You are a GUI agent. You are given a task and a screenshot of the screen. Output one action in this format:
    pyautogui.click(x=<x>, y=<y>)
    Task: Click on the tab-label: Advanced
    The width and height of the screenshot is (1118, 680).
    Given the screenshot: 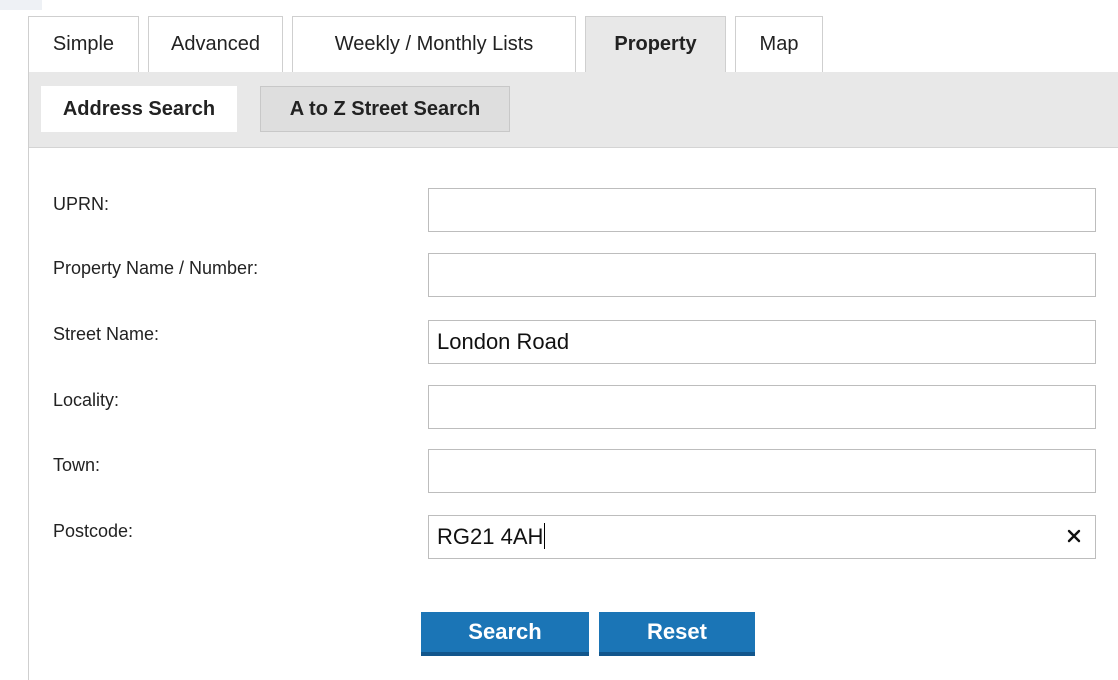 What is the action you would take?
    pyautogui.click(x=215, y=44)
    